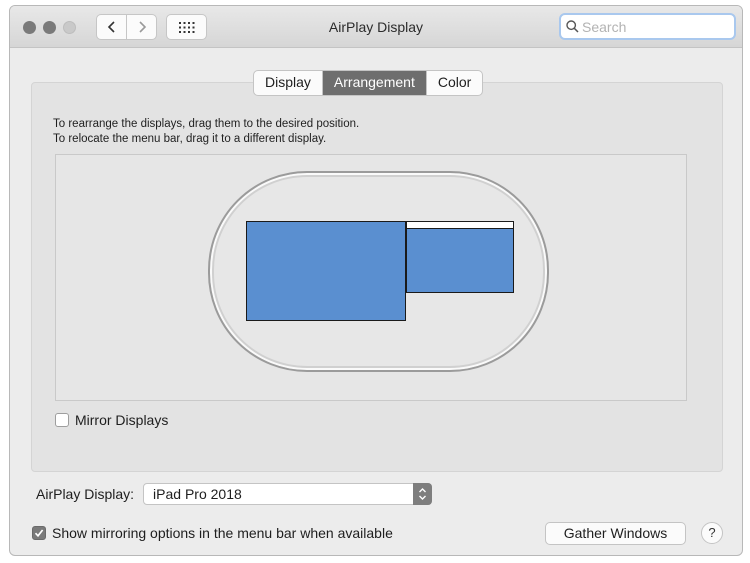 The width and height of the screenshot is (750, 563). I want to click on show-mirroring-checkbox, so click(39, 533).